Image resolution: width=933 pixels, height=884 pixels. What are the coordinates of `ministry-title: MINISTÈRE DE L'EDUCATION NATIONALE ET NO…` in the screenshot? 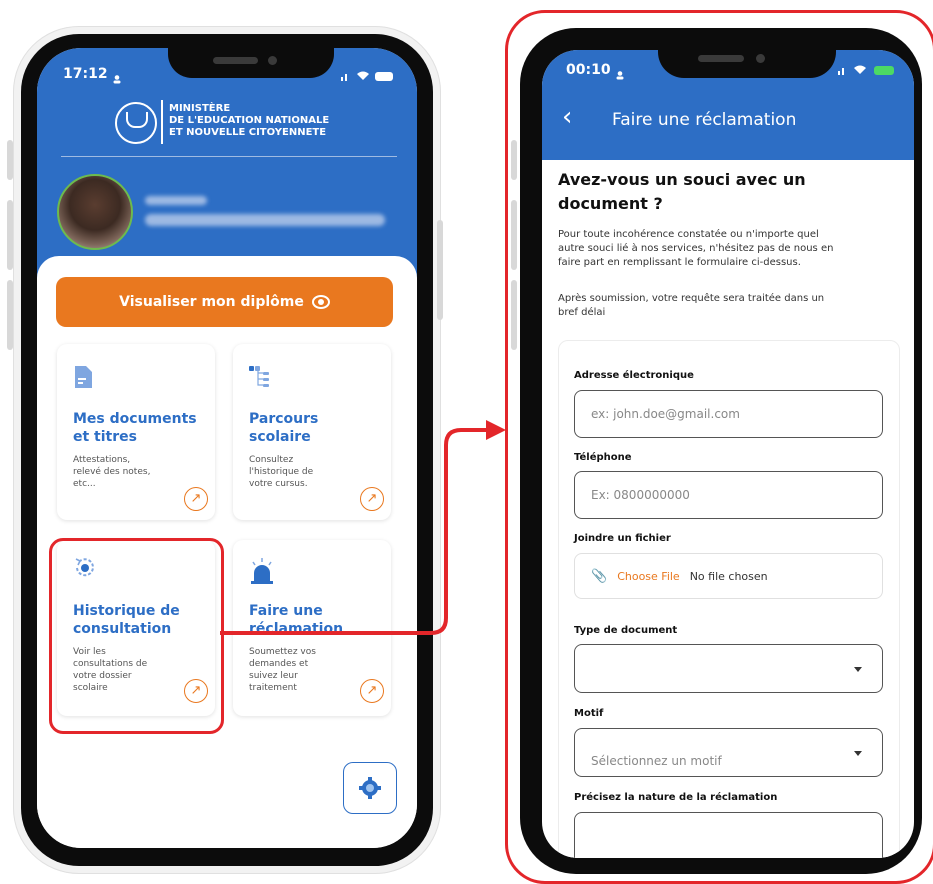 It's located at (249, 121).